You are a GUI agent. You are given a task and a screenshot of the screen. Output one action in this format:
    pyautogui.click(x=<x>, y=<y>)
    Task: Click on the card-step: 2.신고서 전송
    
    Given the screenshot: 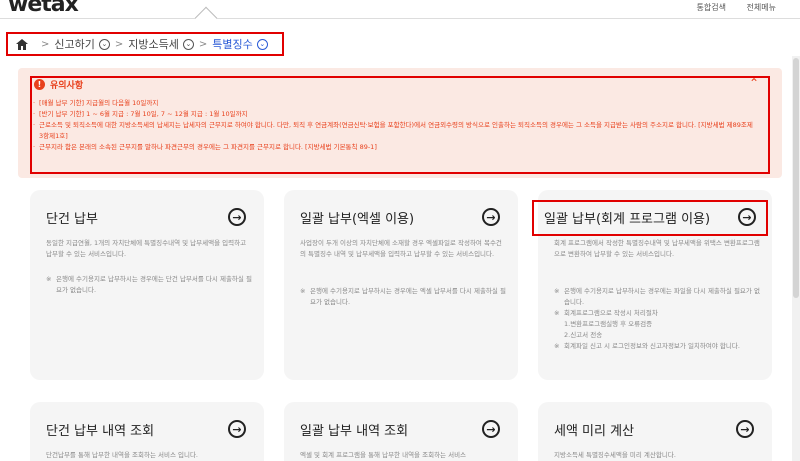 What is the action you would take?
    pyautogui.click(x=583, y=335)
    